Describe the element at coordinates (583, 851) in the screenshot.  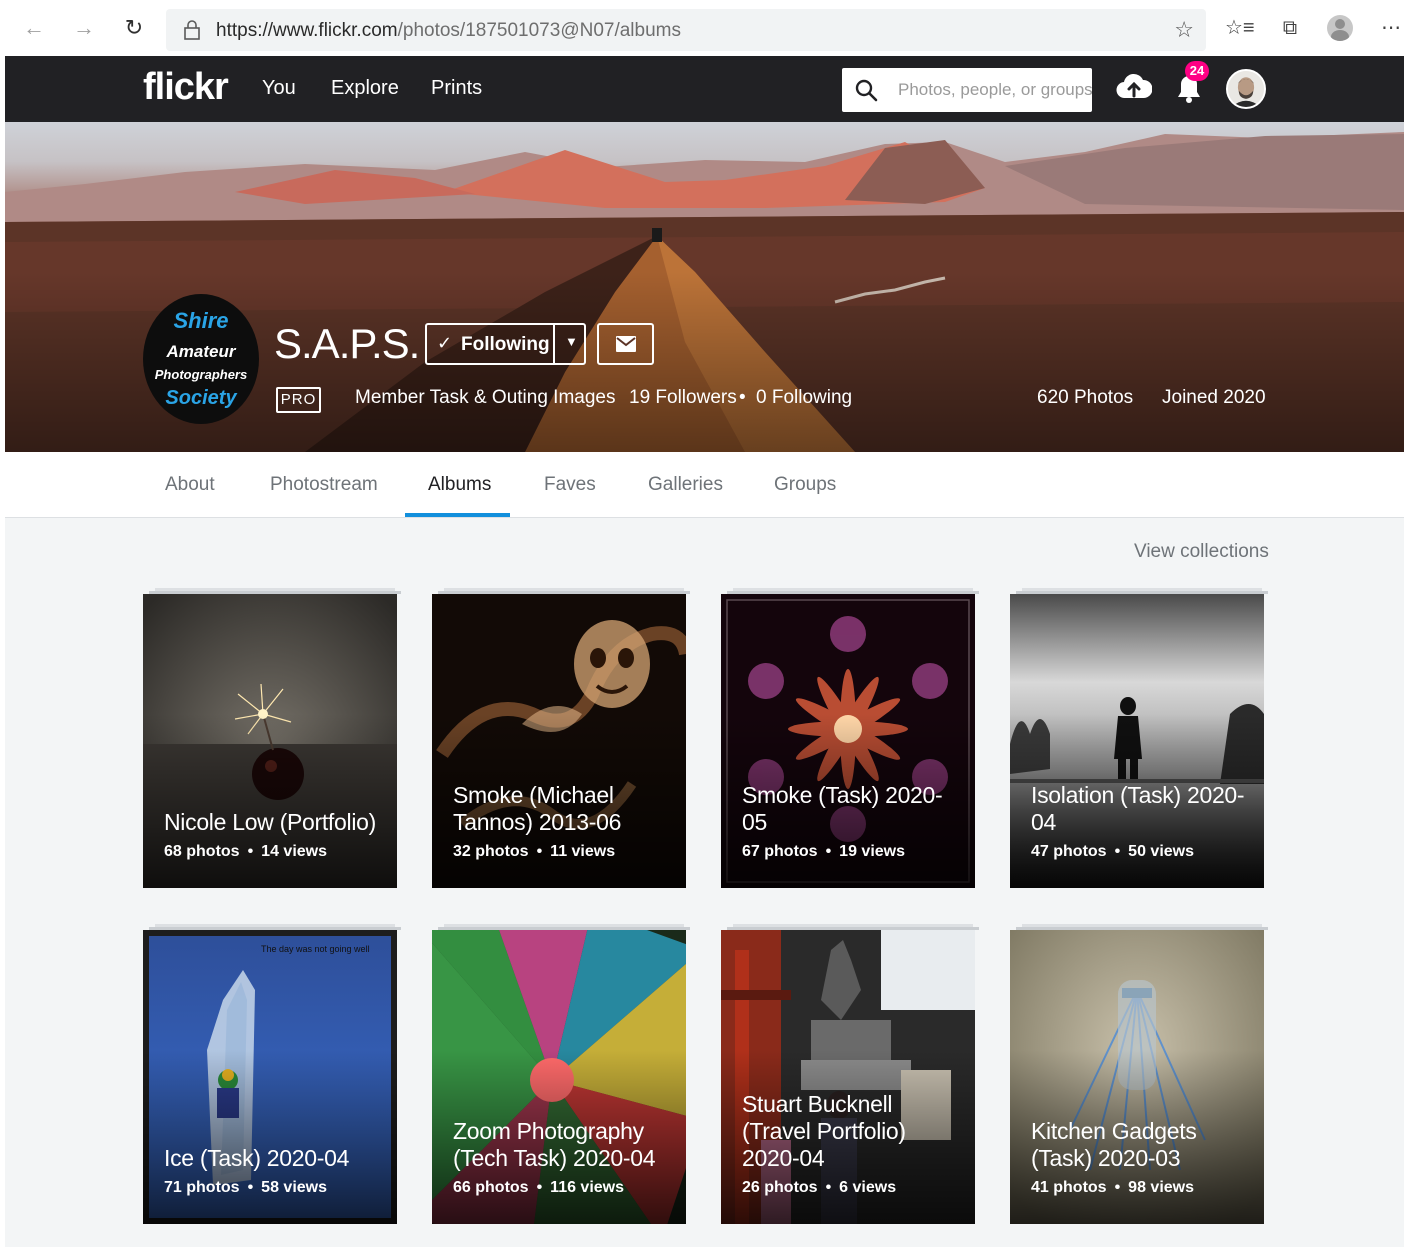
I see `album-view-count: 11 views` at that location.